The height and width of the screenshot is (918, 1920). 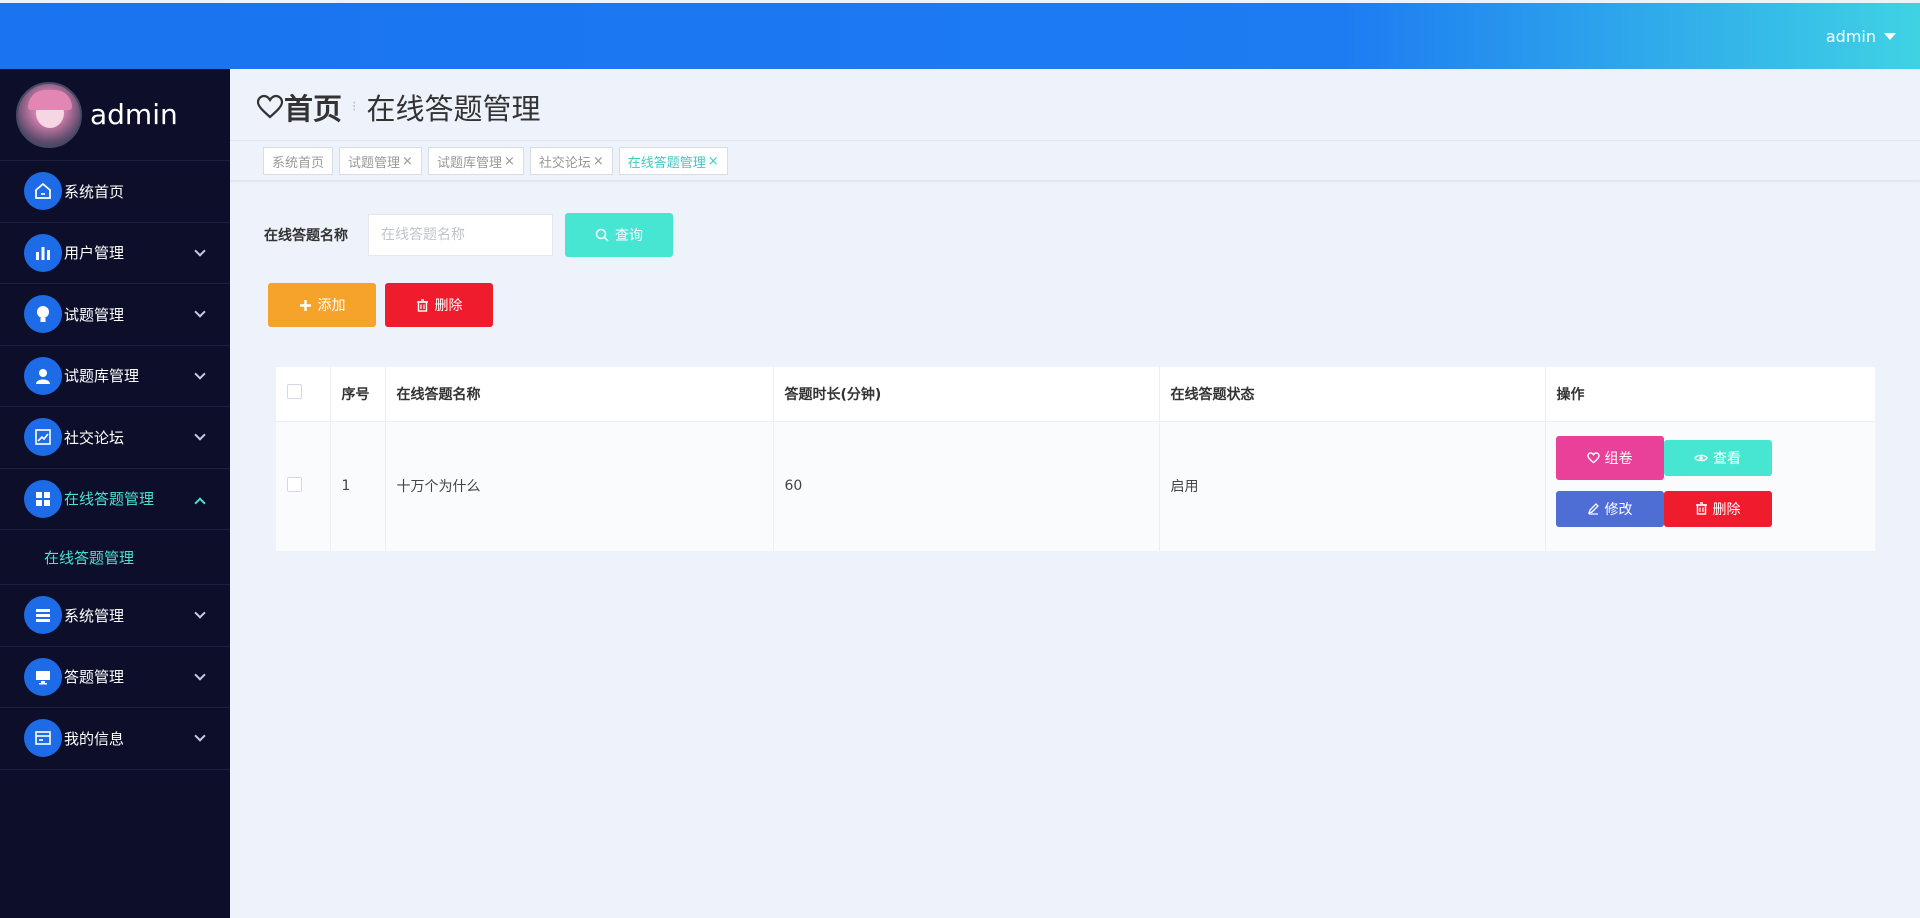 I want to click on sidebar-item-label: 试题库管理, so click(x=102, y=376).